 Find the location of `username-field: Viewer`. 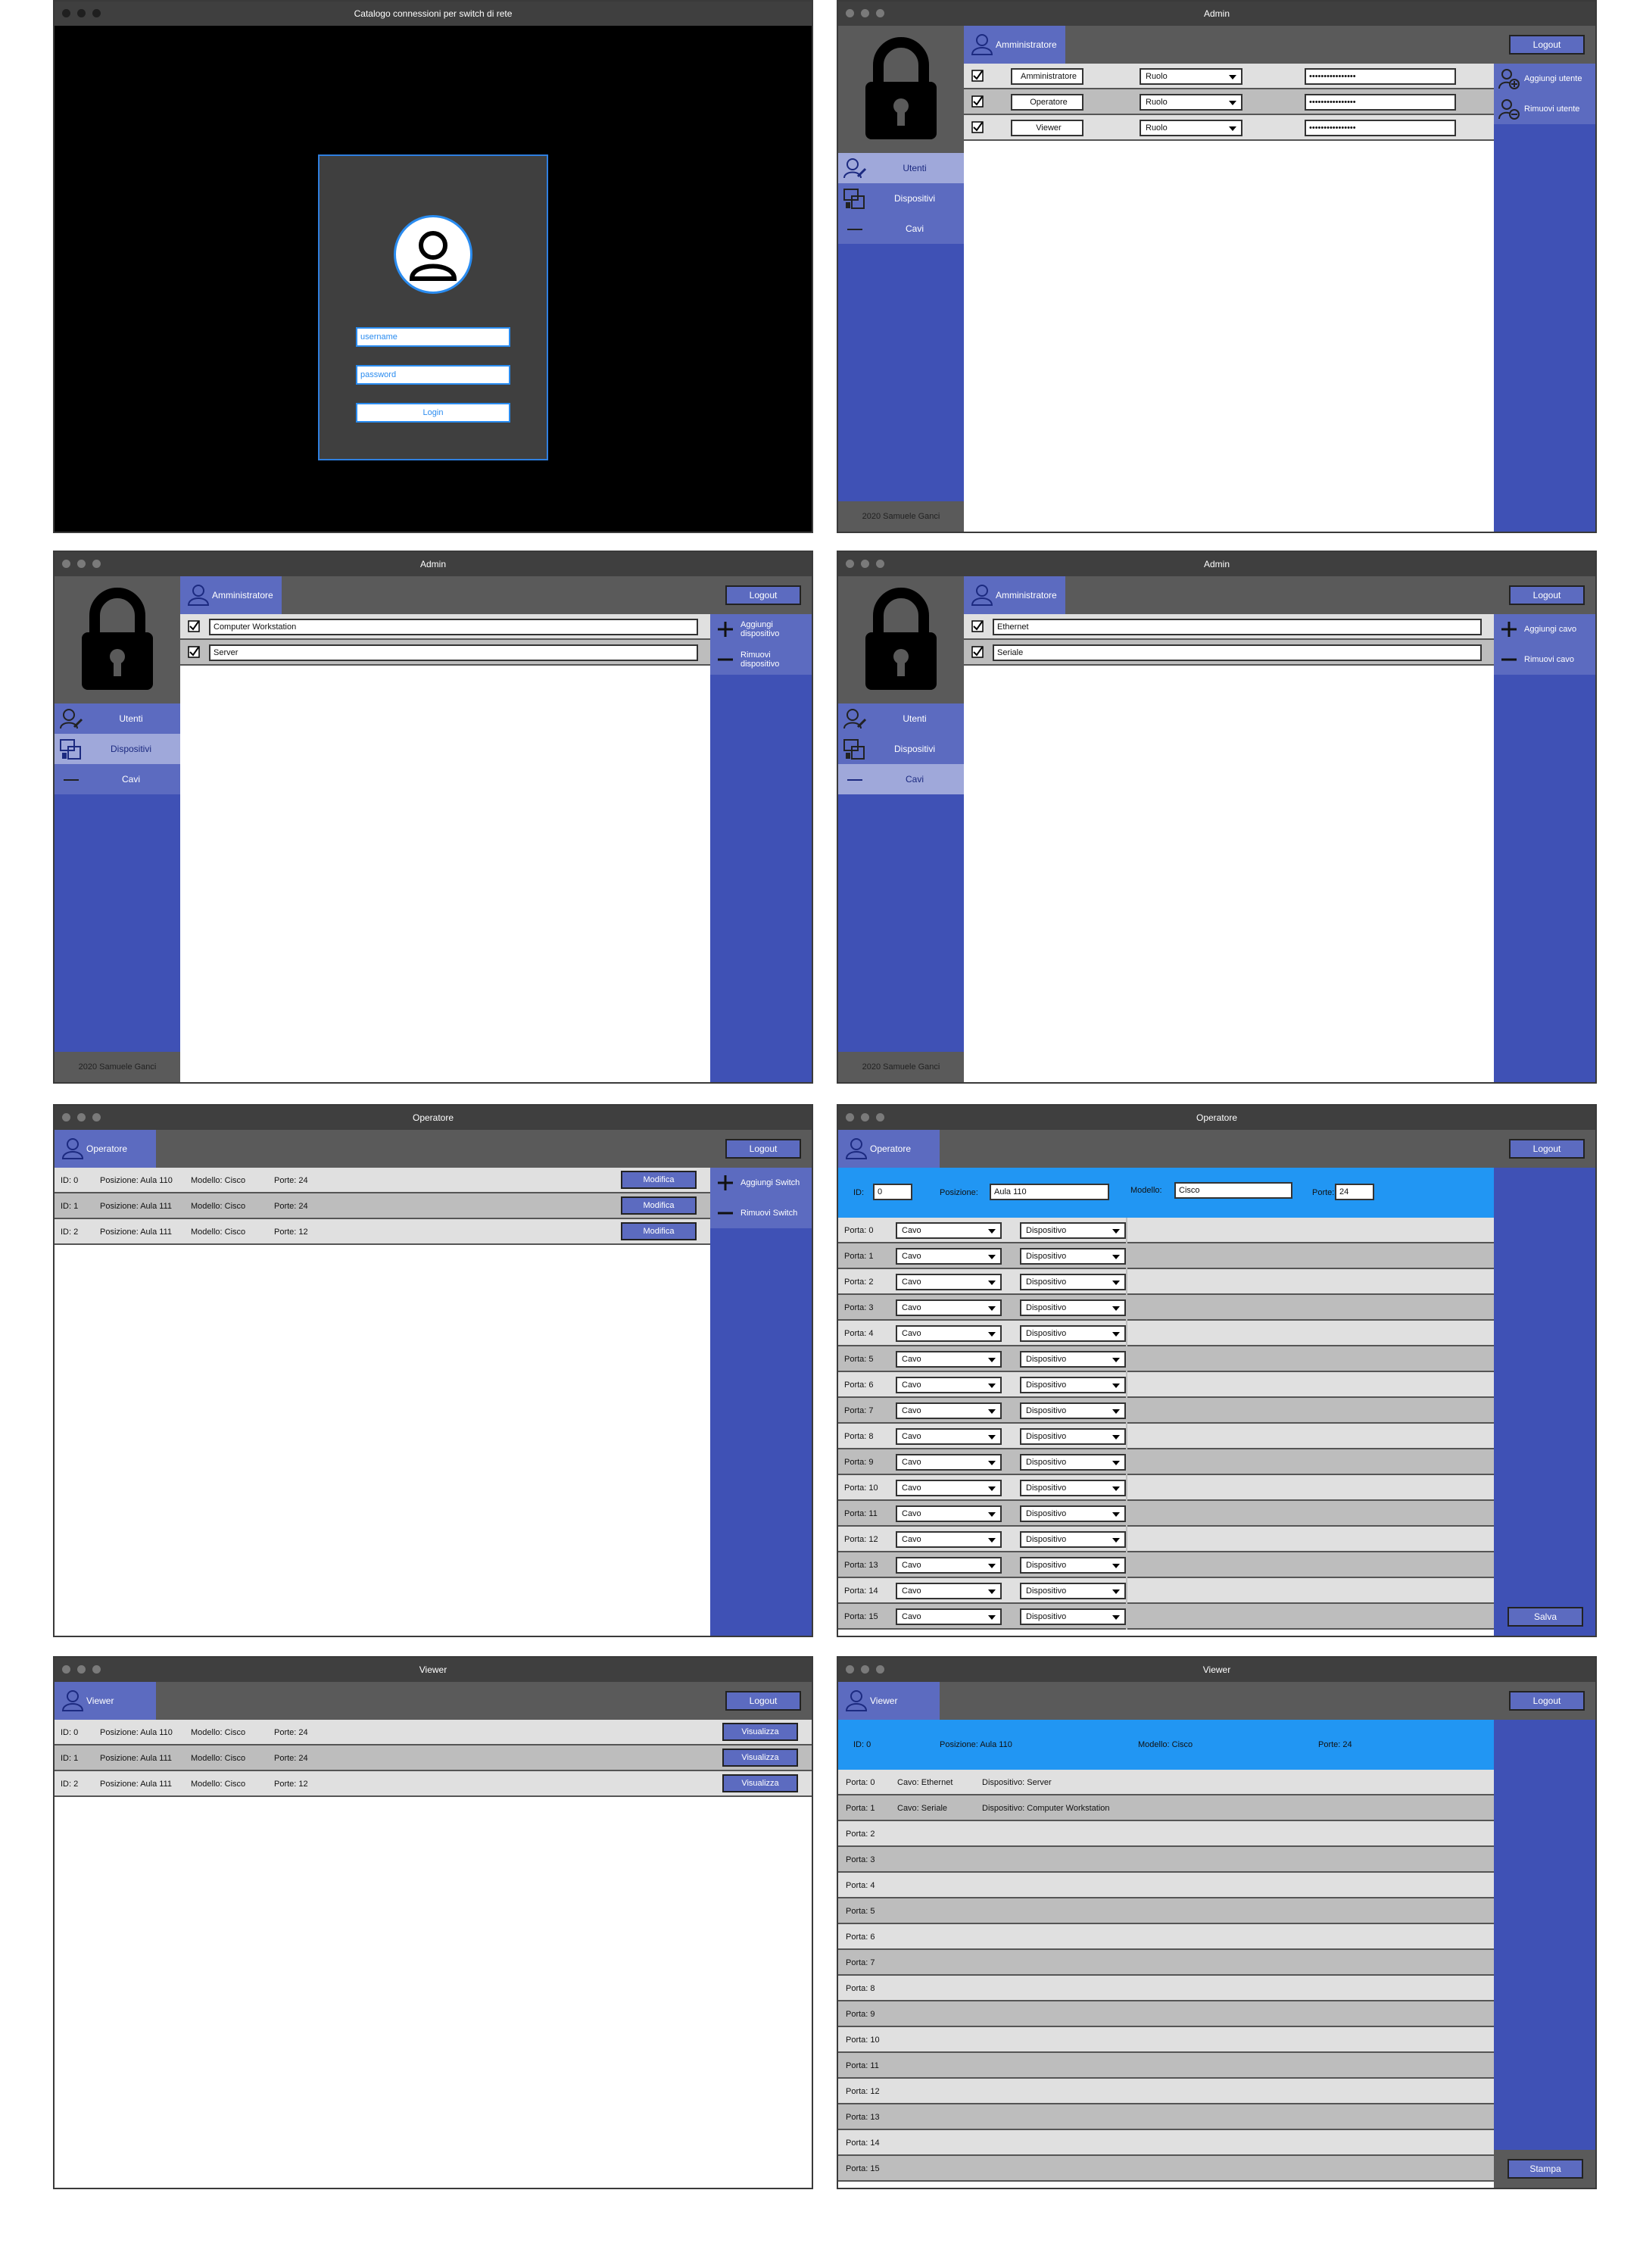

username-field: Viewer is located at coordinates (1047, 128).